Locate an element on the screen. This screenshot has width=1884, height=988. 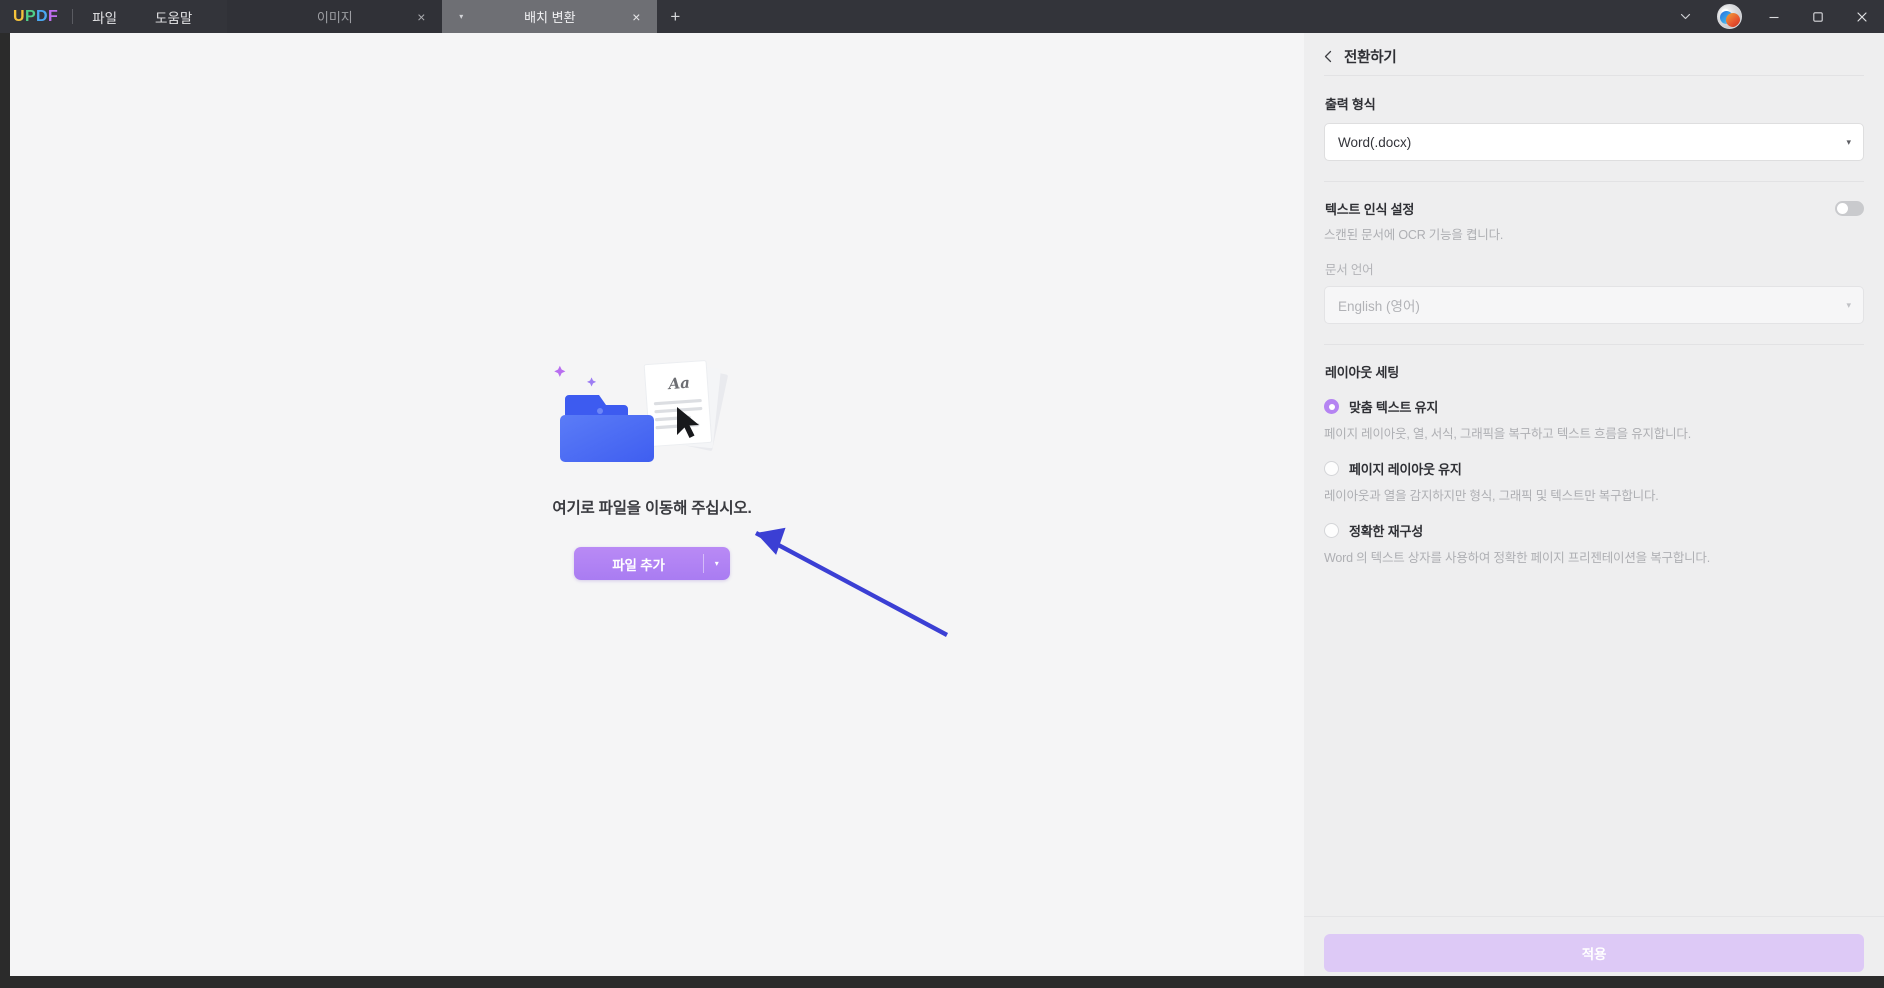
illustration-svg: Aa is located at coordinates (641, 411).